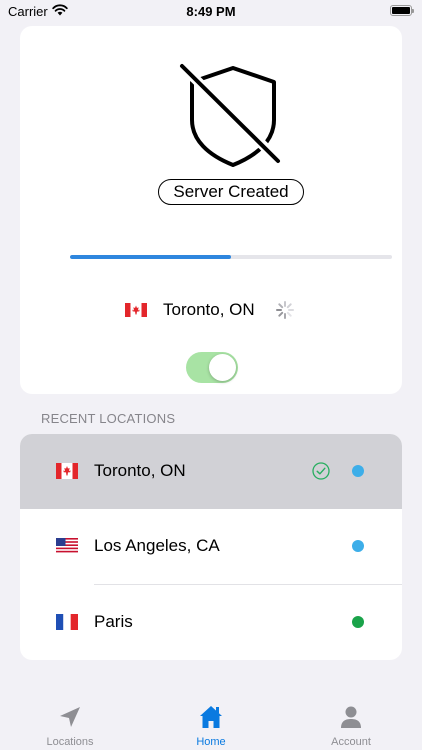  What do you see at coordinates (222, 367) in the screenshot?
I see `toggle-knob` at bounding box center [222, 367].